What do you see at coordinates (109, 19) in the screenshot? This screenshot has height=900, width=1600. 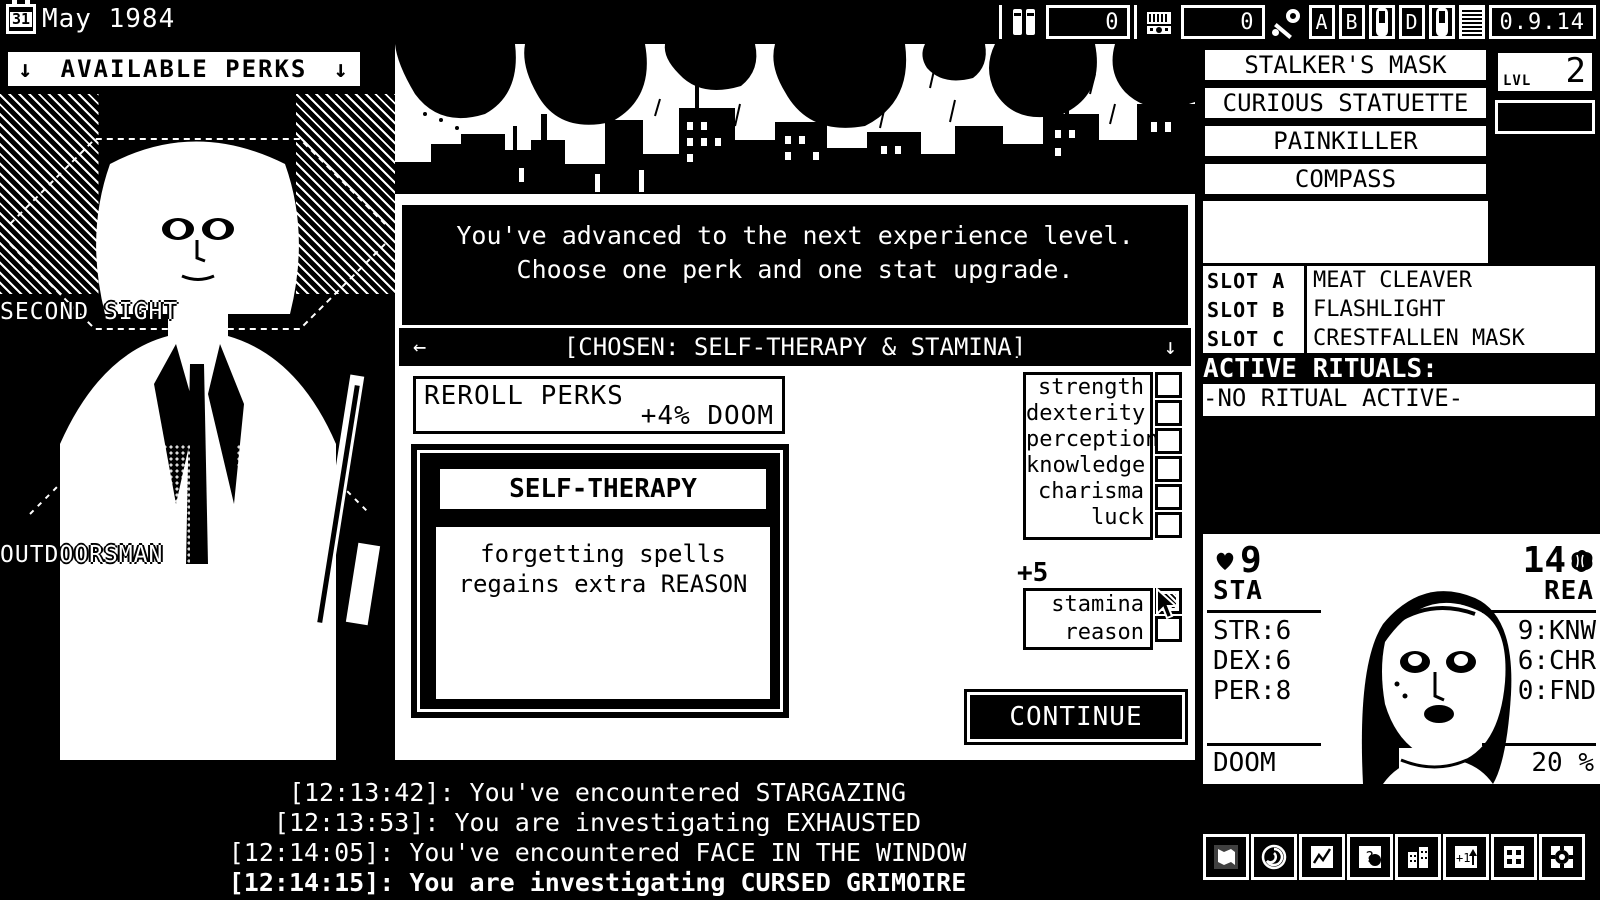 I see `date-text: May 1984` at bounding box center [109, 19].